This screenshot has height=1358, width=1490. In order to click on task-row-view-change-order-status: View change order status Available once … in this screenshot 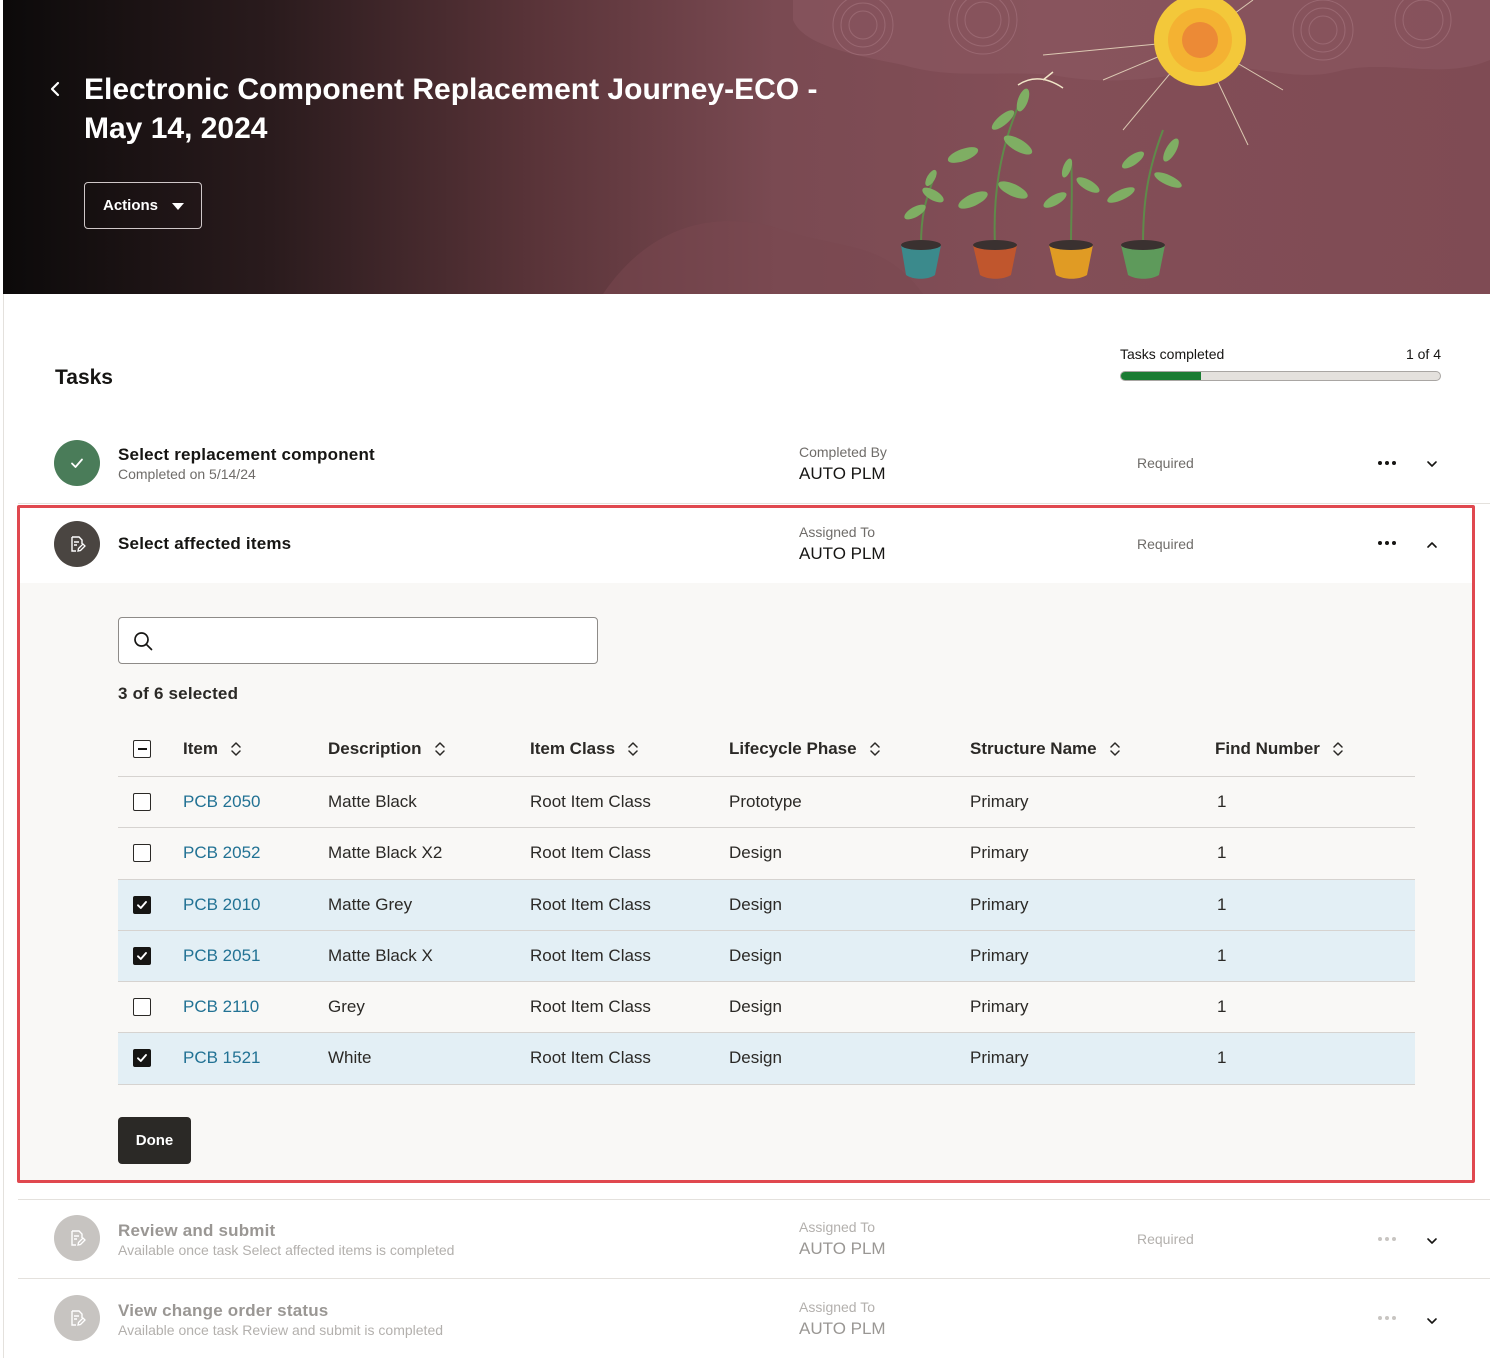, I will do `click(754, 1319)`.